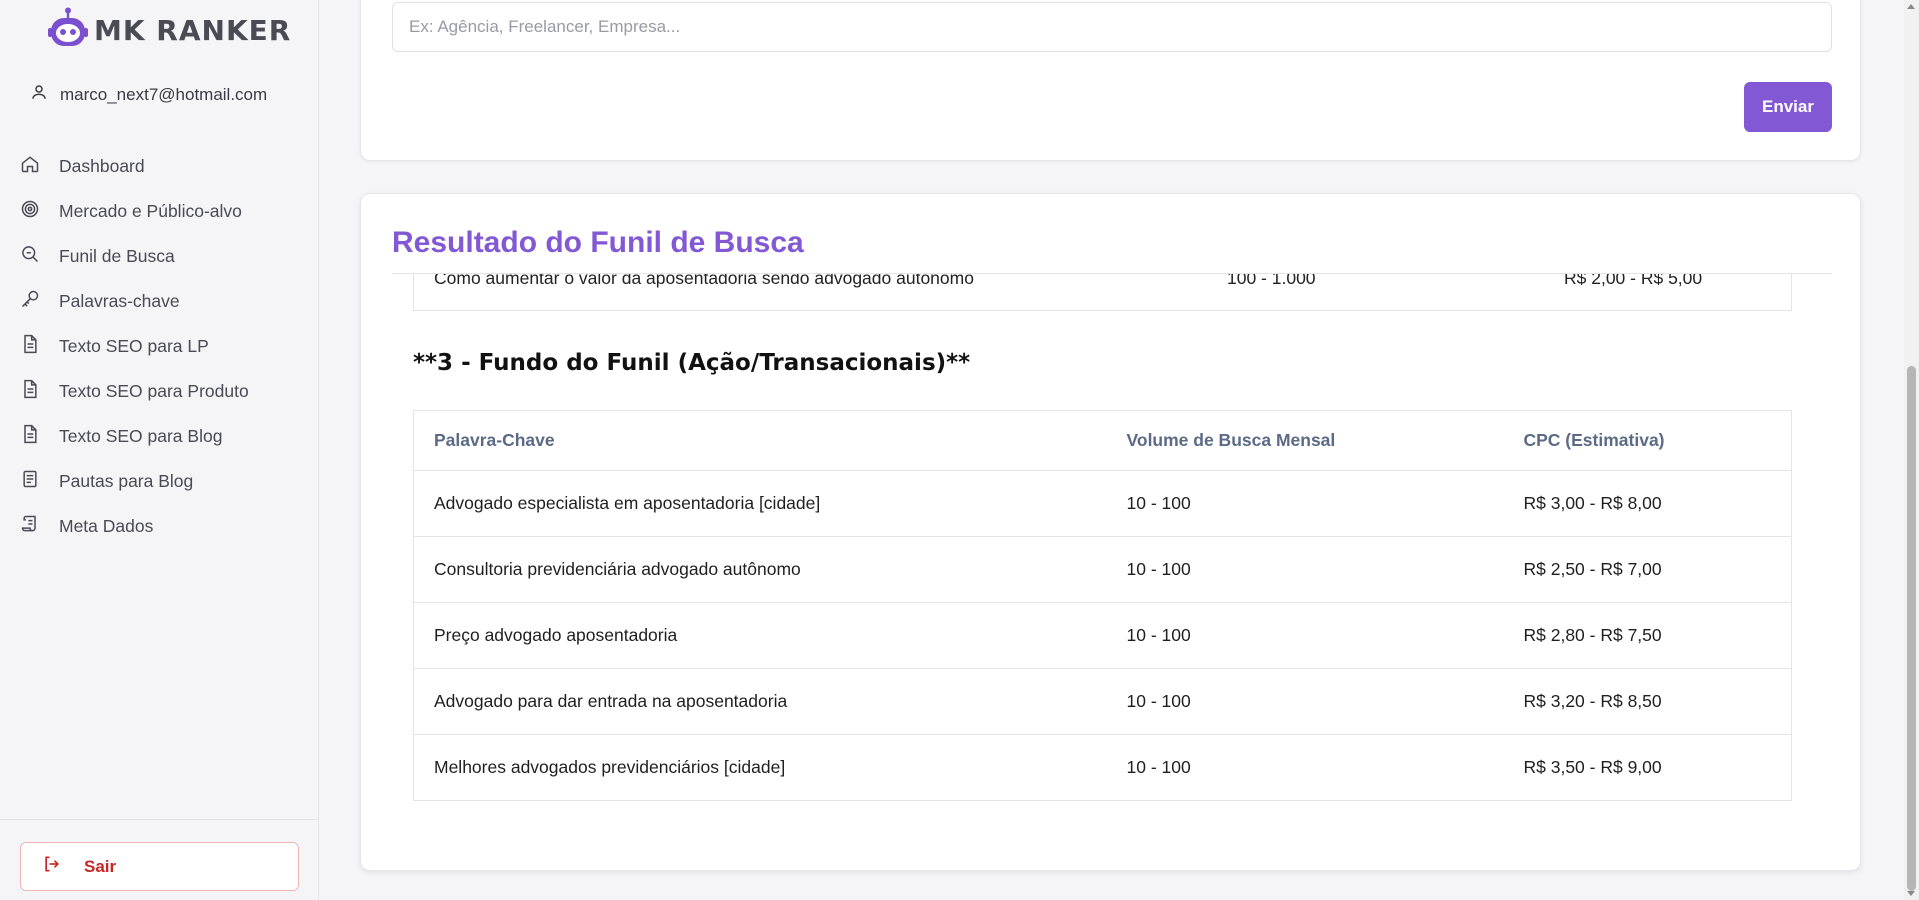 This screenshot has height=900, width=1919. What do you see at coordinates (1911, 6) in the screenshot?
I see `scroll-up-arrow-icon` at bounding box center [1911, 6].